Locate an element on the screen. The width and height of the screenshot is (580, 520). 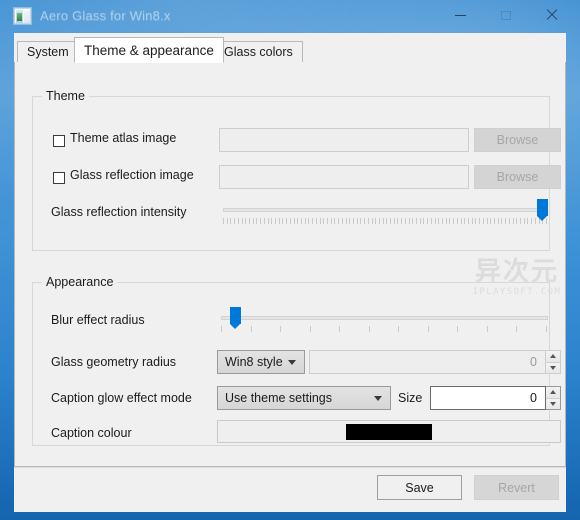
title-bar: Aero Glass for Win8.x is located at coordinates (290, 16).